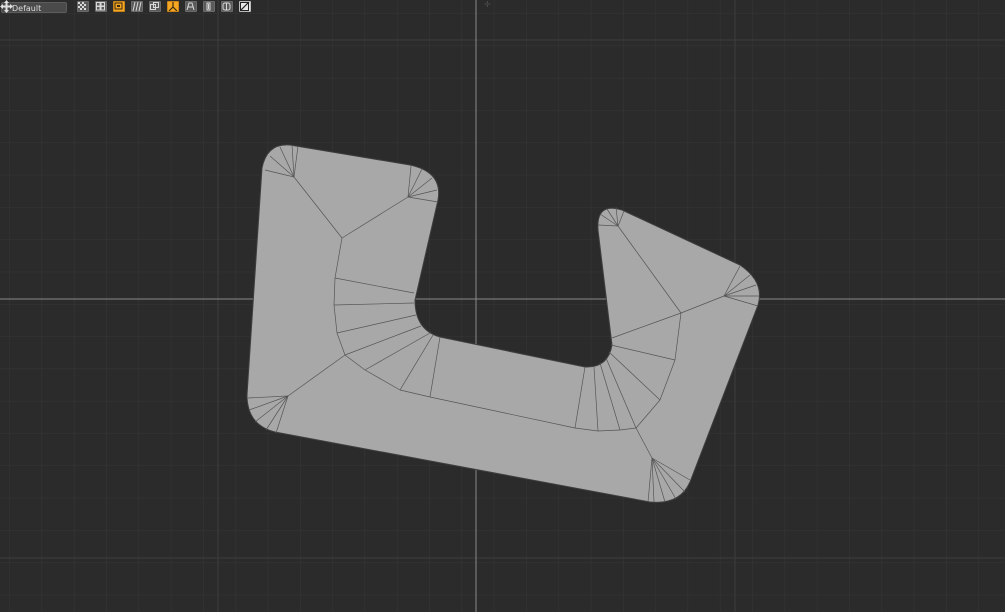  I want to click on stripes-button, so click(137, 6).